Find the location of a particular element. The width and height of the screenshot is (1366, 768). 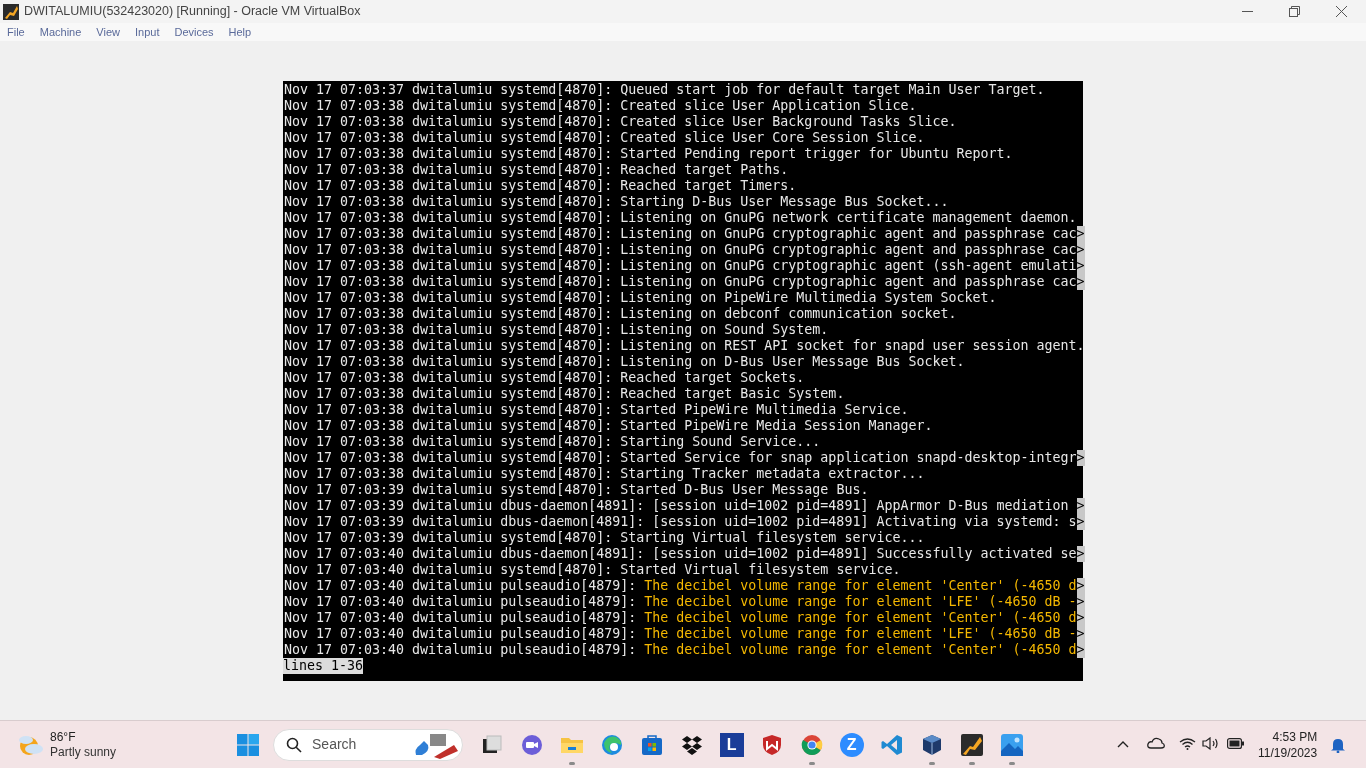

log-message: Reached target Sockets. is located at coordinates (712, 378).